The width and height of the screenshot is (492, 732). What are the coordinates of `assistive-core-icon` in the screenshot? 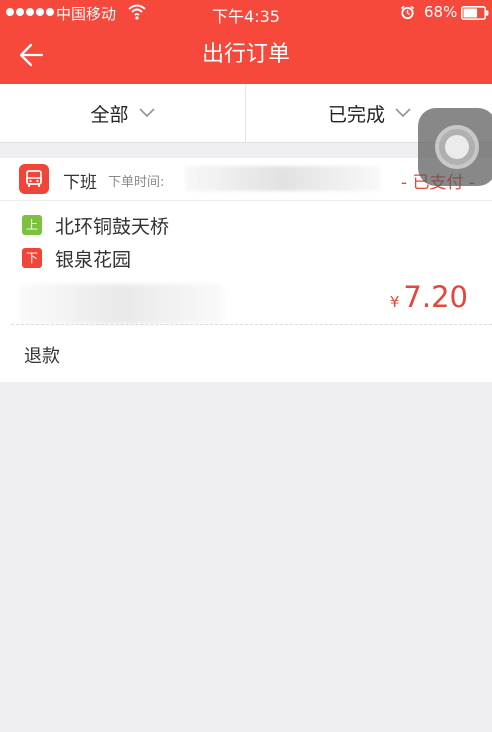 It's located at (457, 147).